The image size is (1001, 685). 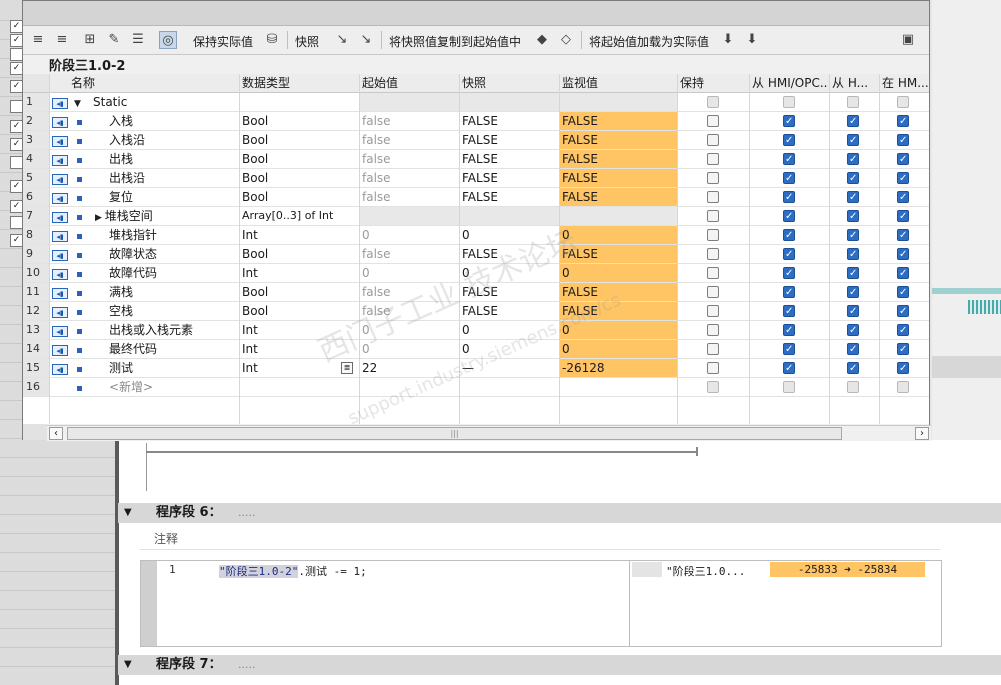 What do you see at coordinates (728, 40) in the screenshot?
I see `load-icon: ⬇` at bounding box center [728, 40].